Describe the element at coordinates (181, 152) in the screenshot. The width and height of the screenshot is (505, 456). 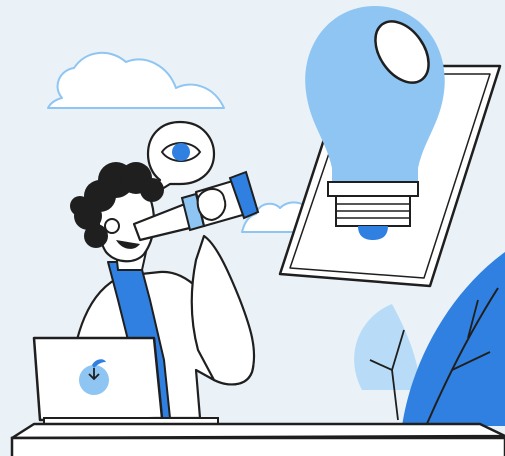
I see `eye-icon` at that location.